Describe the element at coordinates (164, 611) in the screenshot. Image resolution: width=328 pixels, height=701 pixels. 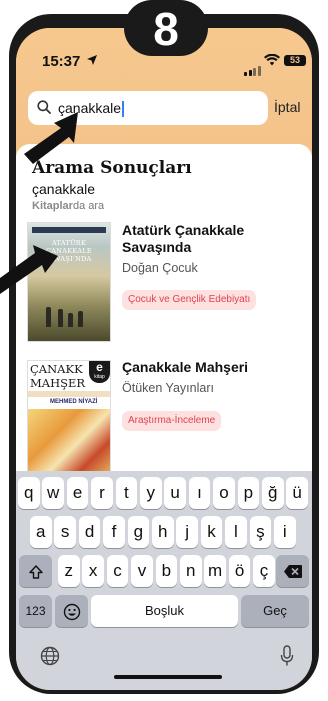
I see `space-key: Boşluk` at that location.